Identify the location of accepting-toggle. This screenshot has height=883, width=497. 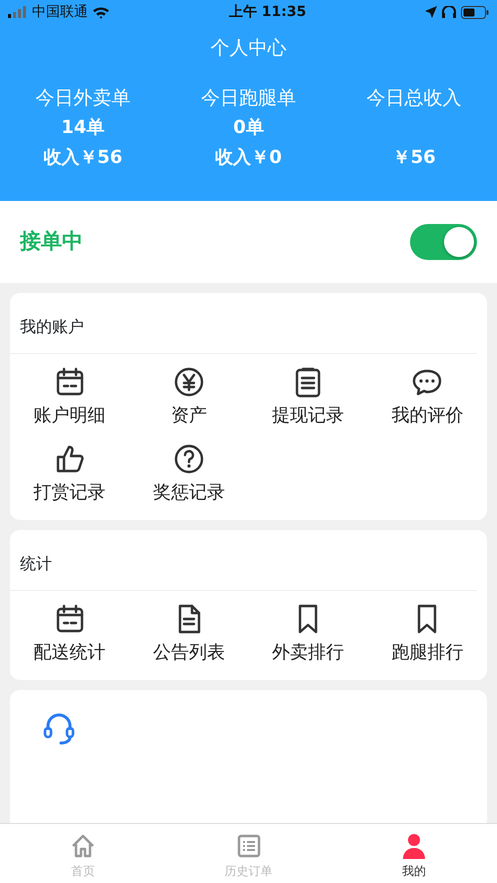
(443, 242).